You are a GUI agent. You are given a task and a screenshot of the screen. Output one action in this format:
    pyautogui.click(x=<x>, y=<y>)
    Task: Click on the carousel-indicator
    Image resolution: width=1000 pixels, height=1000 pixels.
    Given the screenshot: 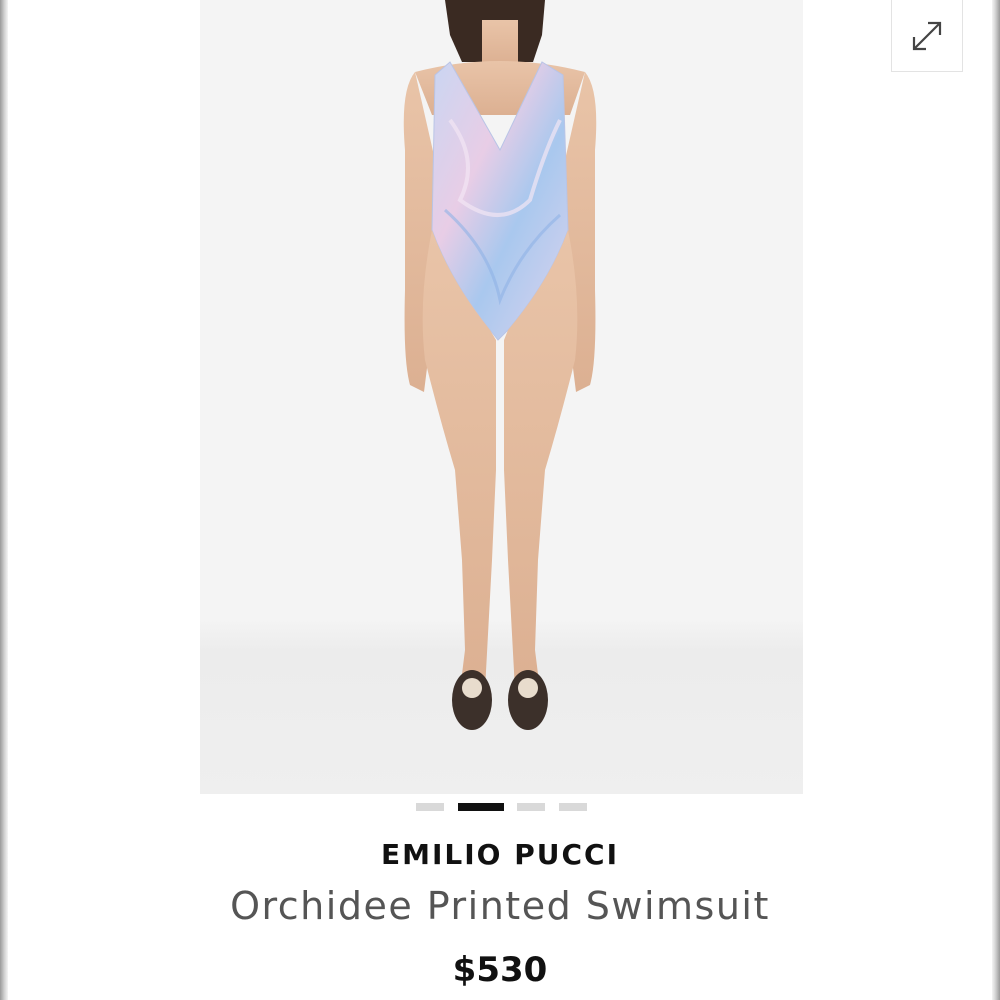 What is the action you would take?
    pyautogui.click(x=500, y=808)
    